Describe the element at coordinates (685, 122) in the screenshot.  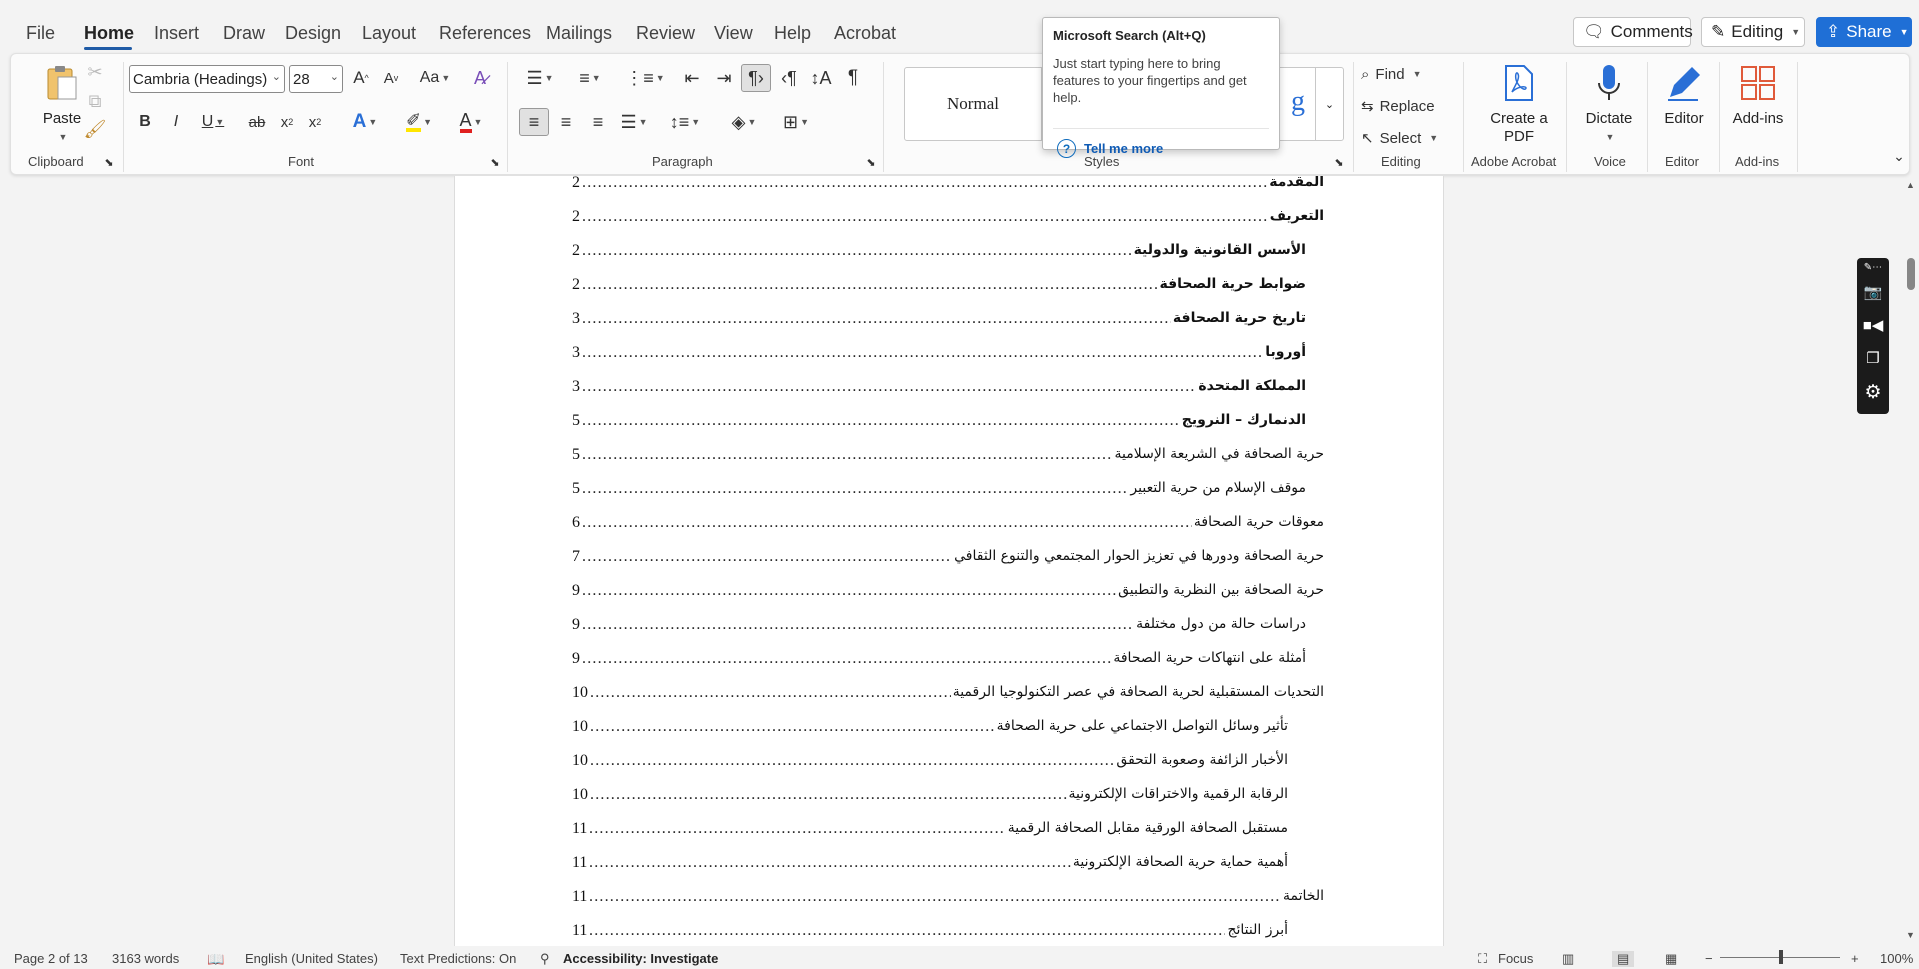
I see `line-spacing-icon: ↕≡ ▼` at that location.